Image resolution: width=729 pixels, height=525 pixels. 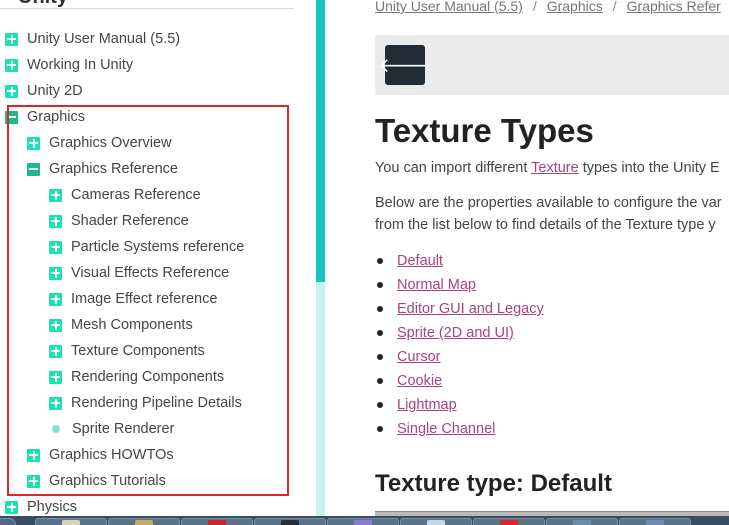 I want to click on intro-text-after: types into the Unity E, so click(x=649, y=168).